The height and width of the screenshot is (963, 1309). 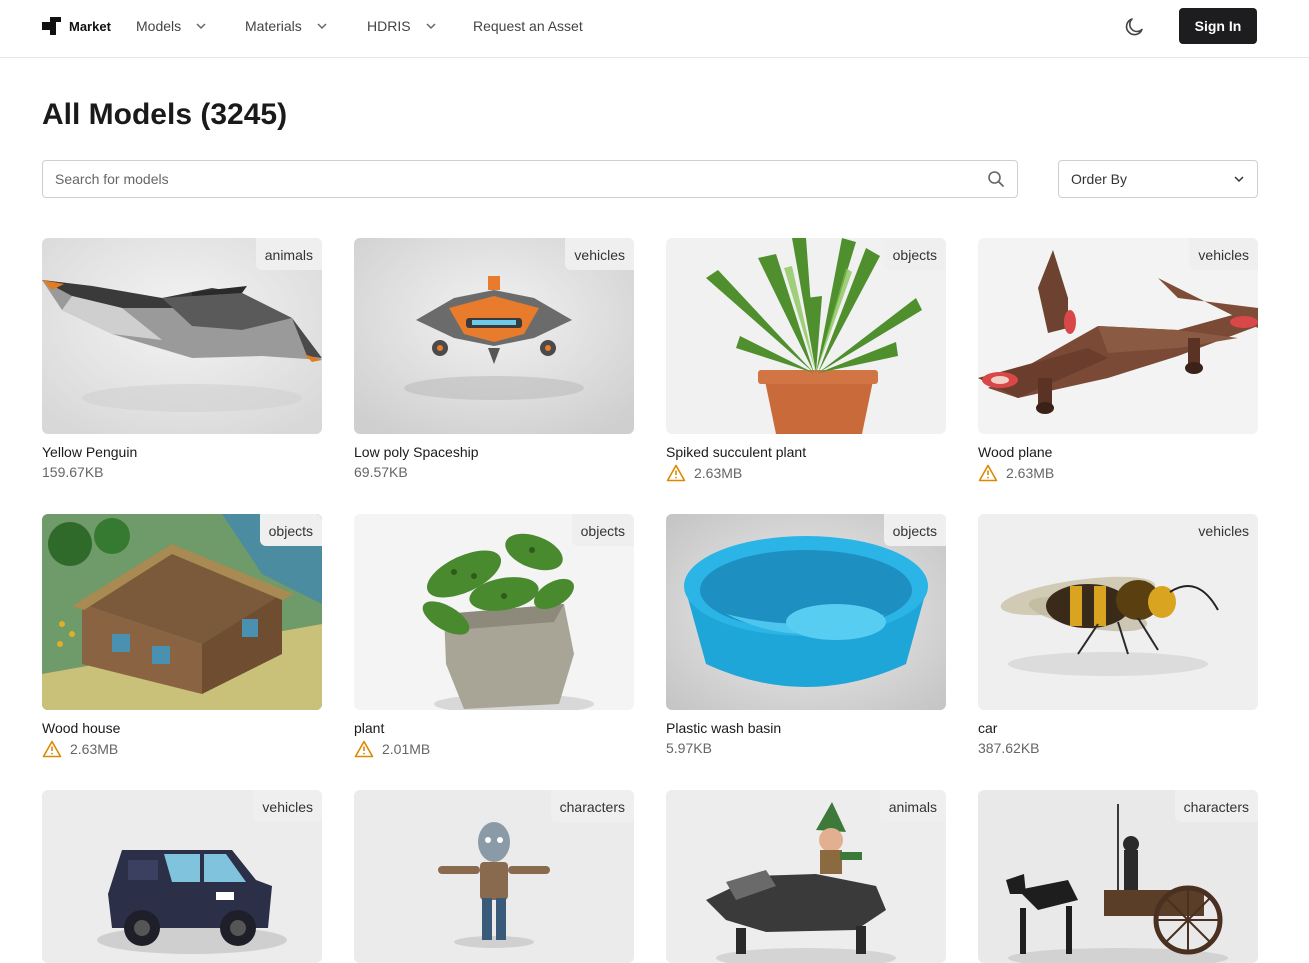 I want to click on model-card: animals, so click(x=806, y=876).